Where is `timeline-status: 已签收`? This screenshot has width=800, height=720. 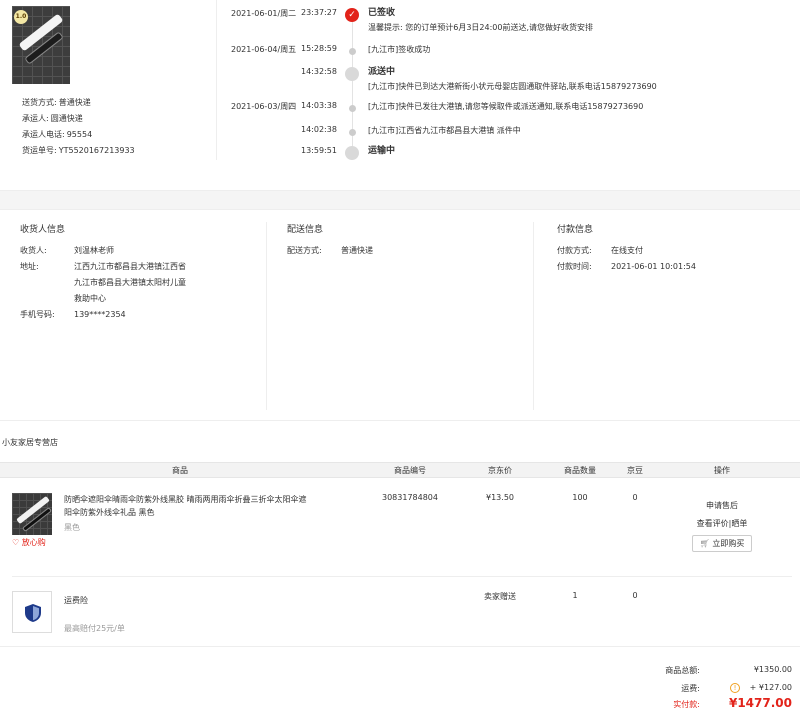 timeline-status: 已签收 is located at coordinates (382, 13).